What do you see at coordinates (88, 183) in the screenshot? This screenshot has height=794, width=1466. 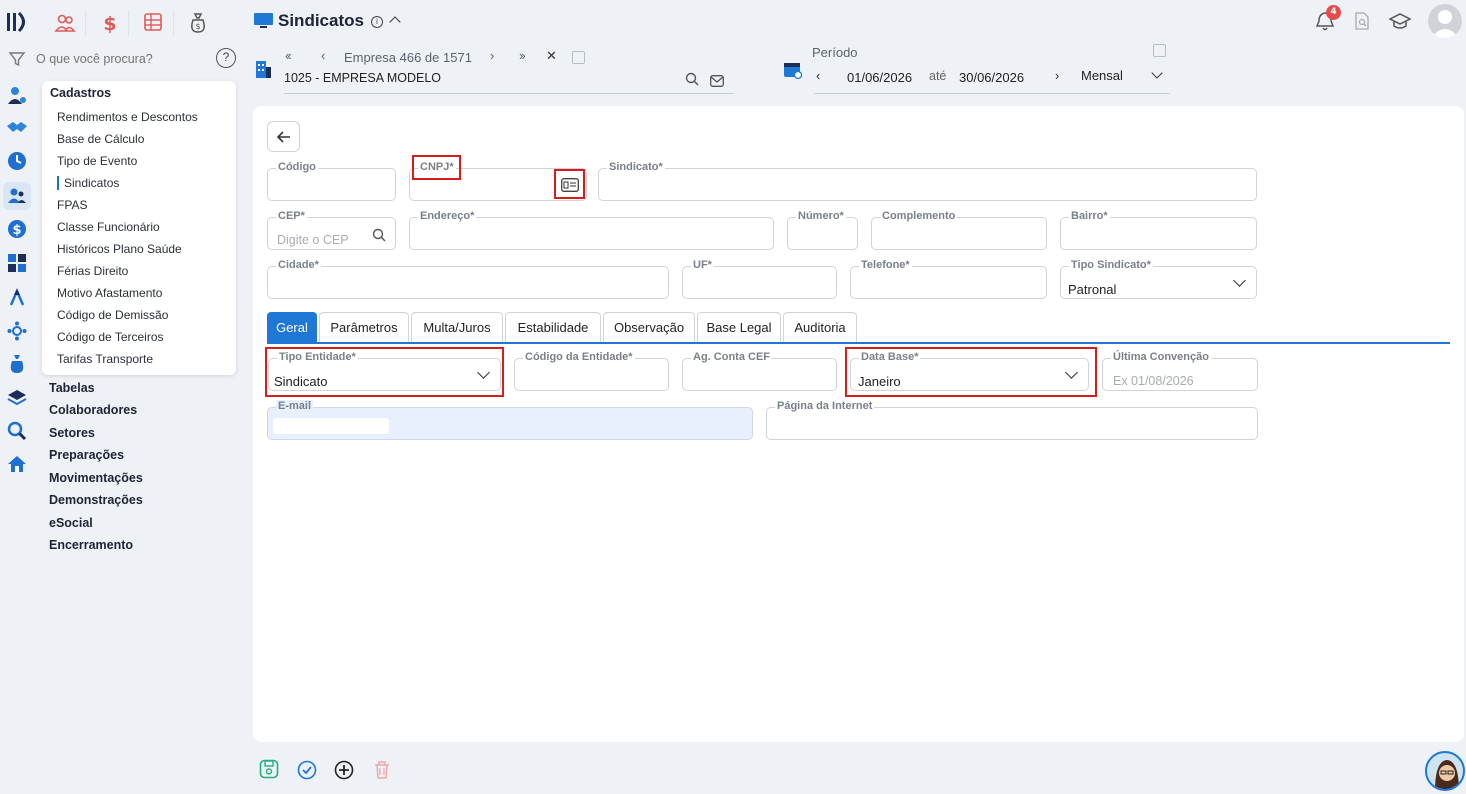 I see `submenu-item-active: Sindicatos` at bounding box center [88, 183].